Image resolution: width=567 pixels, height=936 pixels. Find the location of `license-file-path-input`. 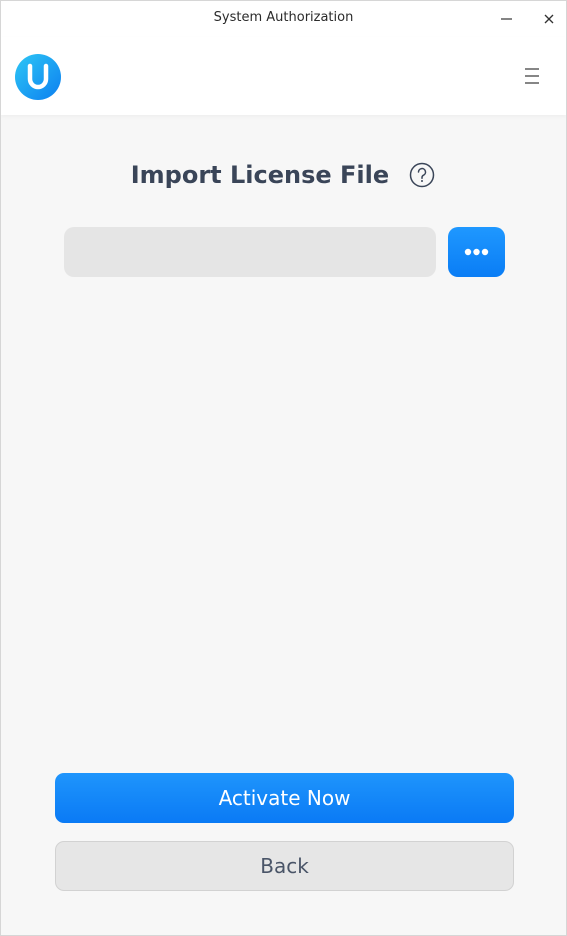

license-file-path-input is located at coordinates (250, 252).